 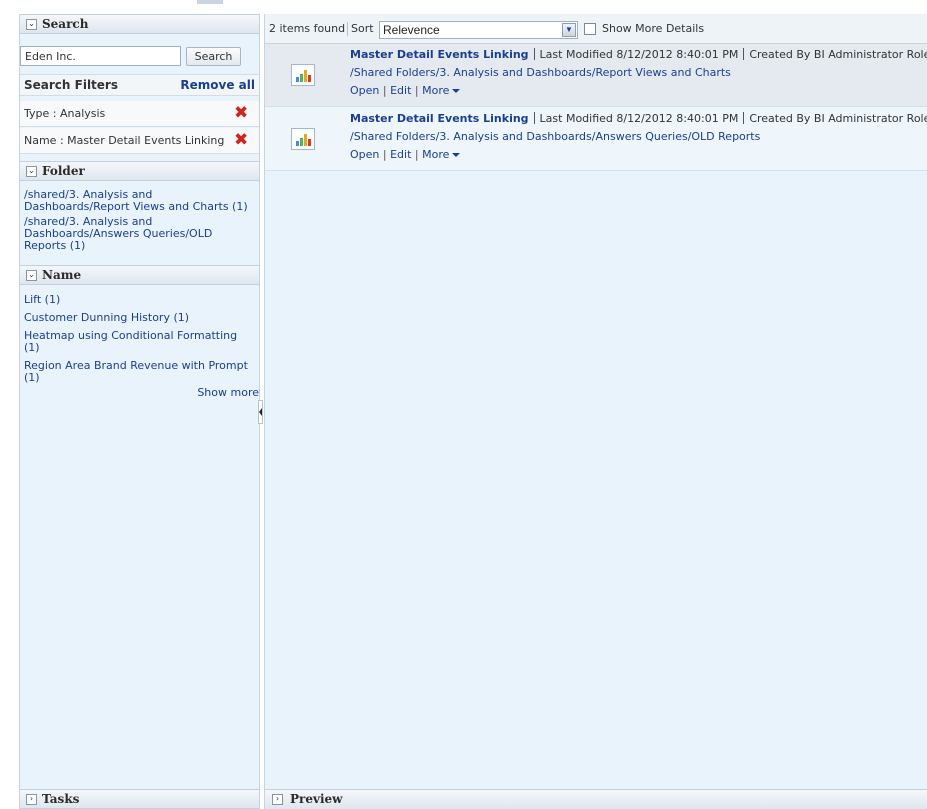 What do you see at coordinates (210, 2) in the screenshot?
I see `top-tab-marker` at bounding box center [210, 2].